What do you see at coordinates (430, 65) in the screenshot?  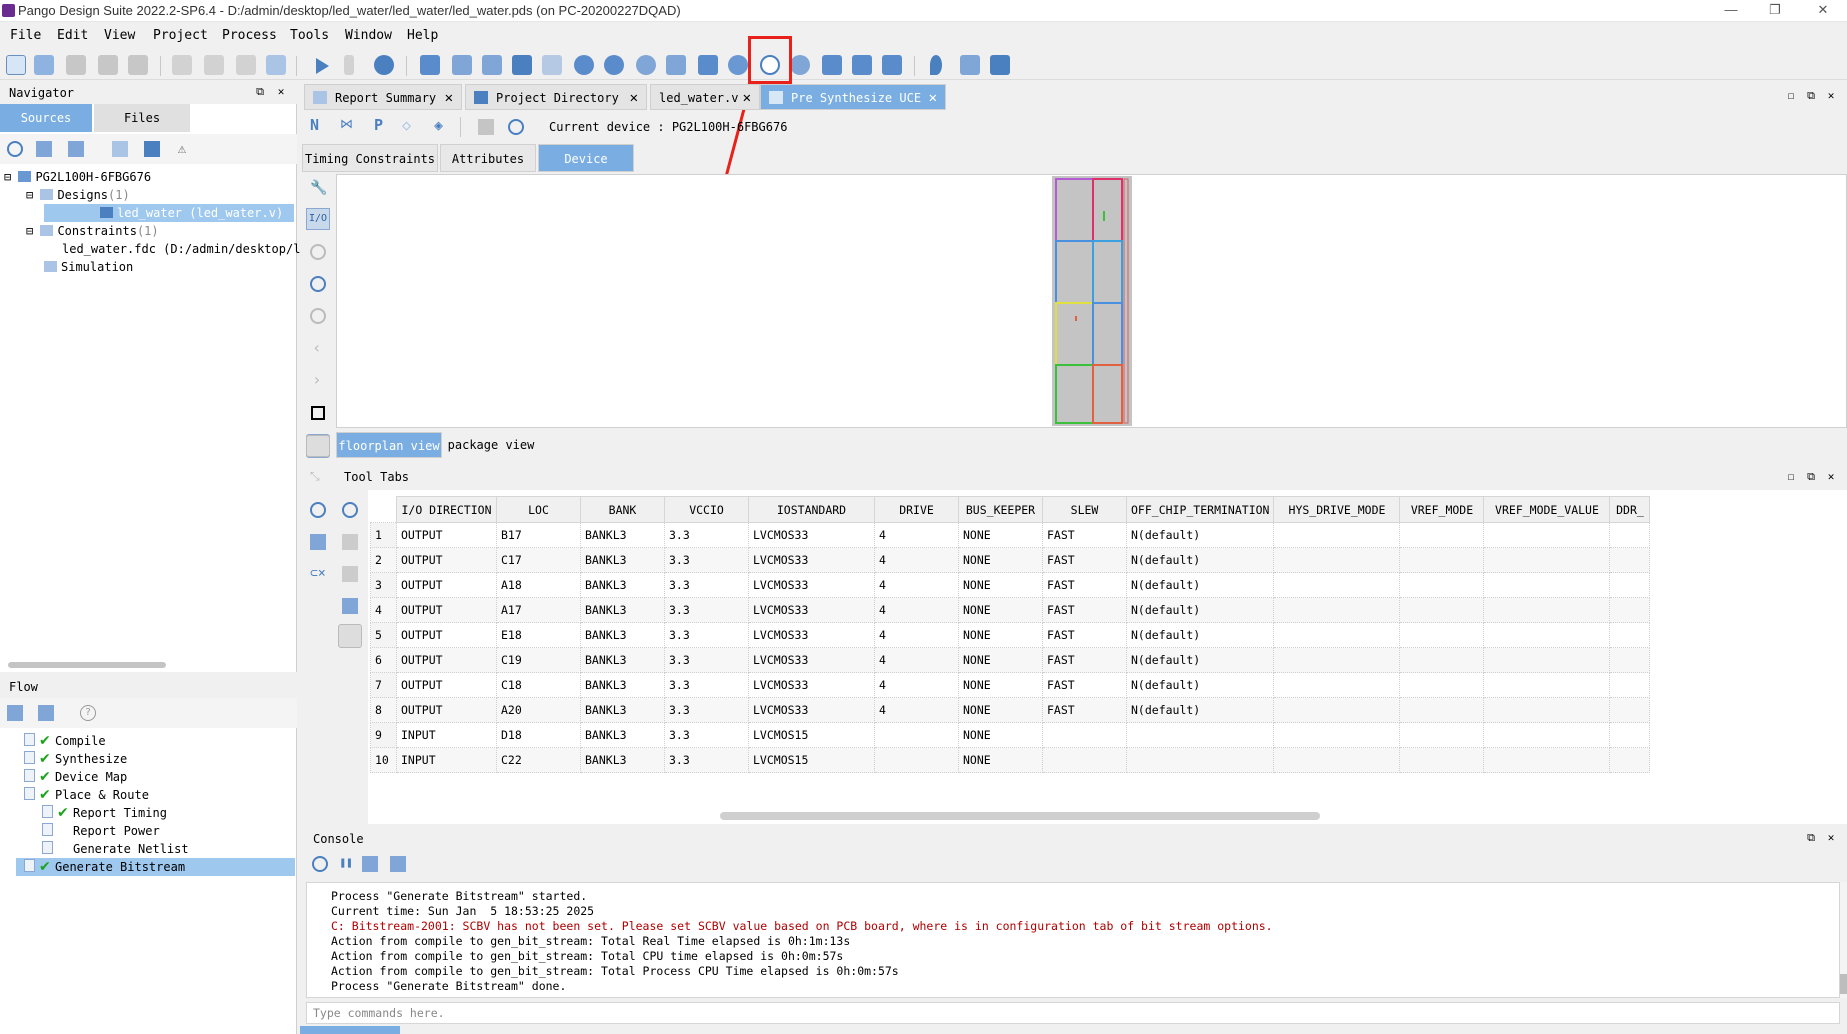 I see `edit-constraints-icon` at bounding box center [430, 65].